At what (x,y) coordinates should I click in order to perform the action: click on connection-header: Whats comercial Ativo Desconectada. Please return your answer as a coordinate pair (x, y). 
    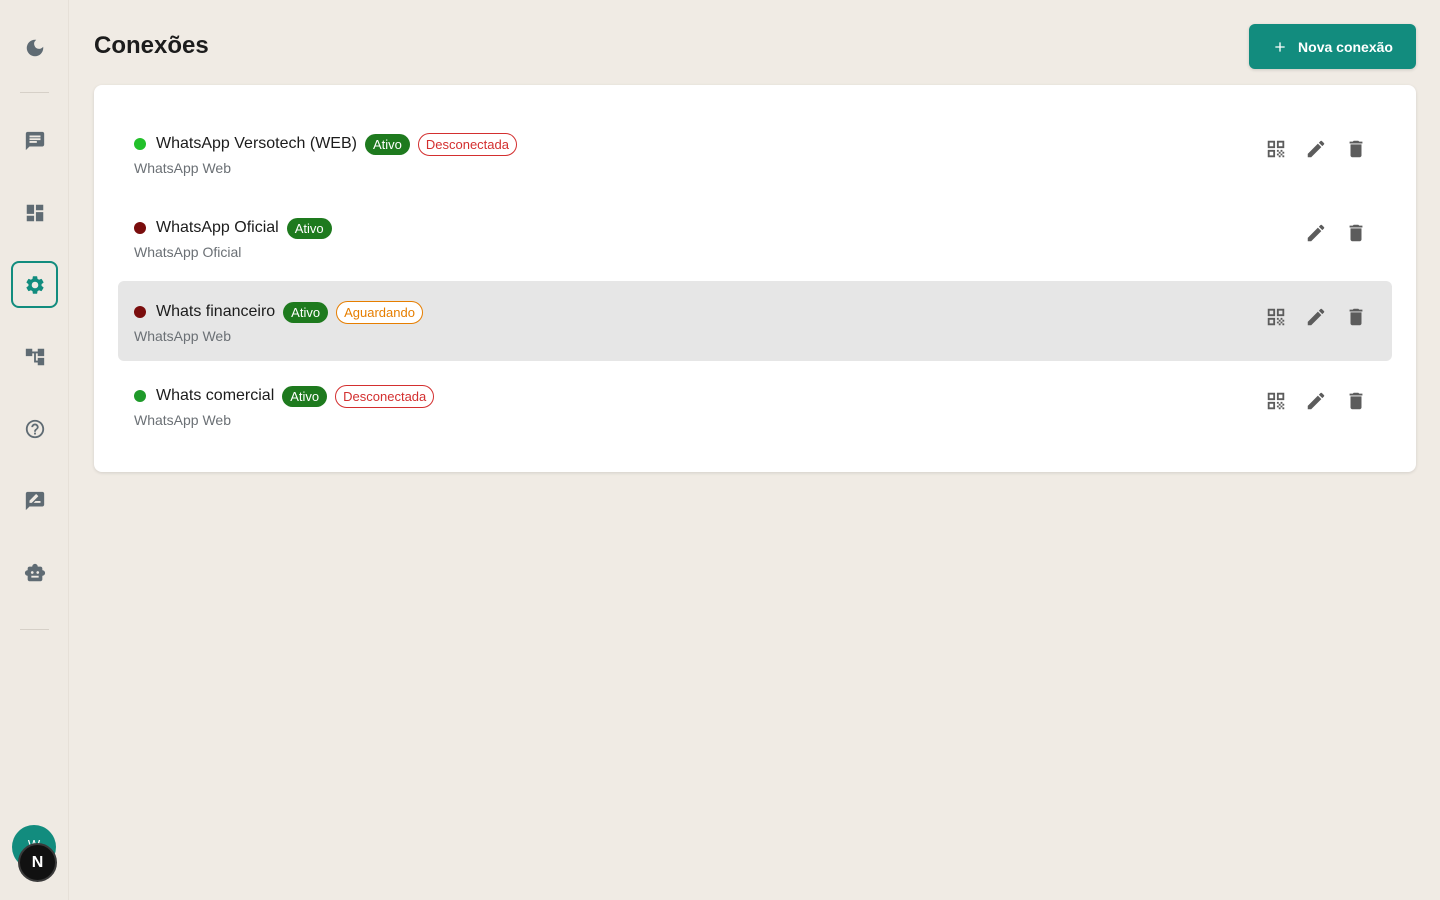
    Looking at the image, I should click on (284, 396).